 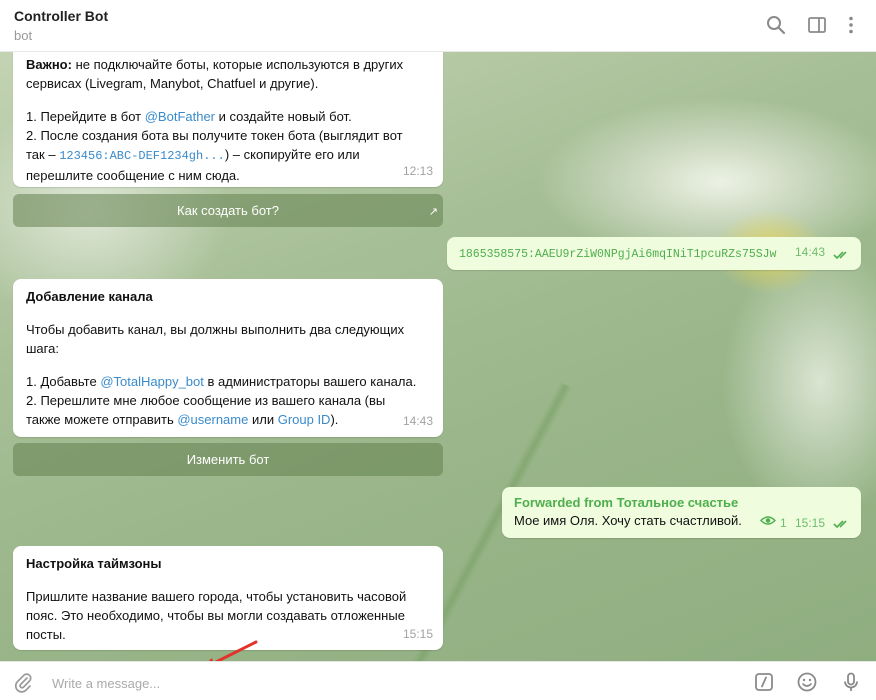 I want to click on message-input, so click(x=372, y=683).